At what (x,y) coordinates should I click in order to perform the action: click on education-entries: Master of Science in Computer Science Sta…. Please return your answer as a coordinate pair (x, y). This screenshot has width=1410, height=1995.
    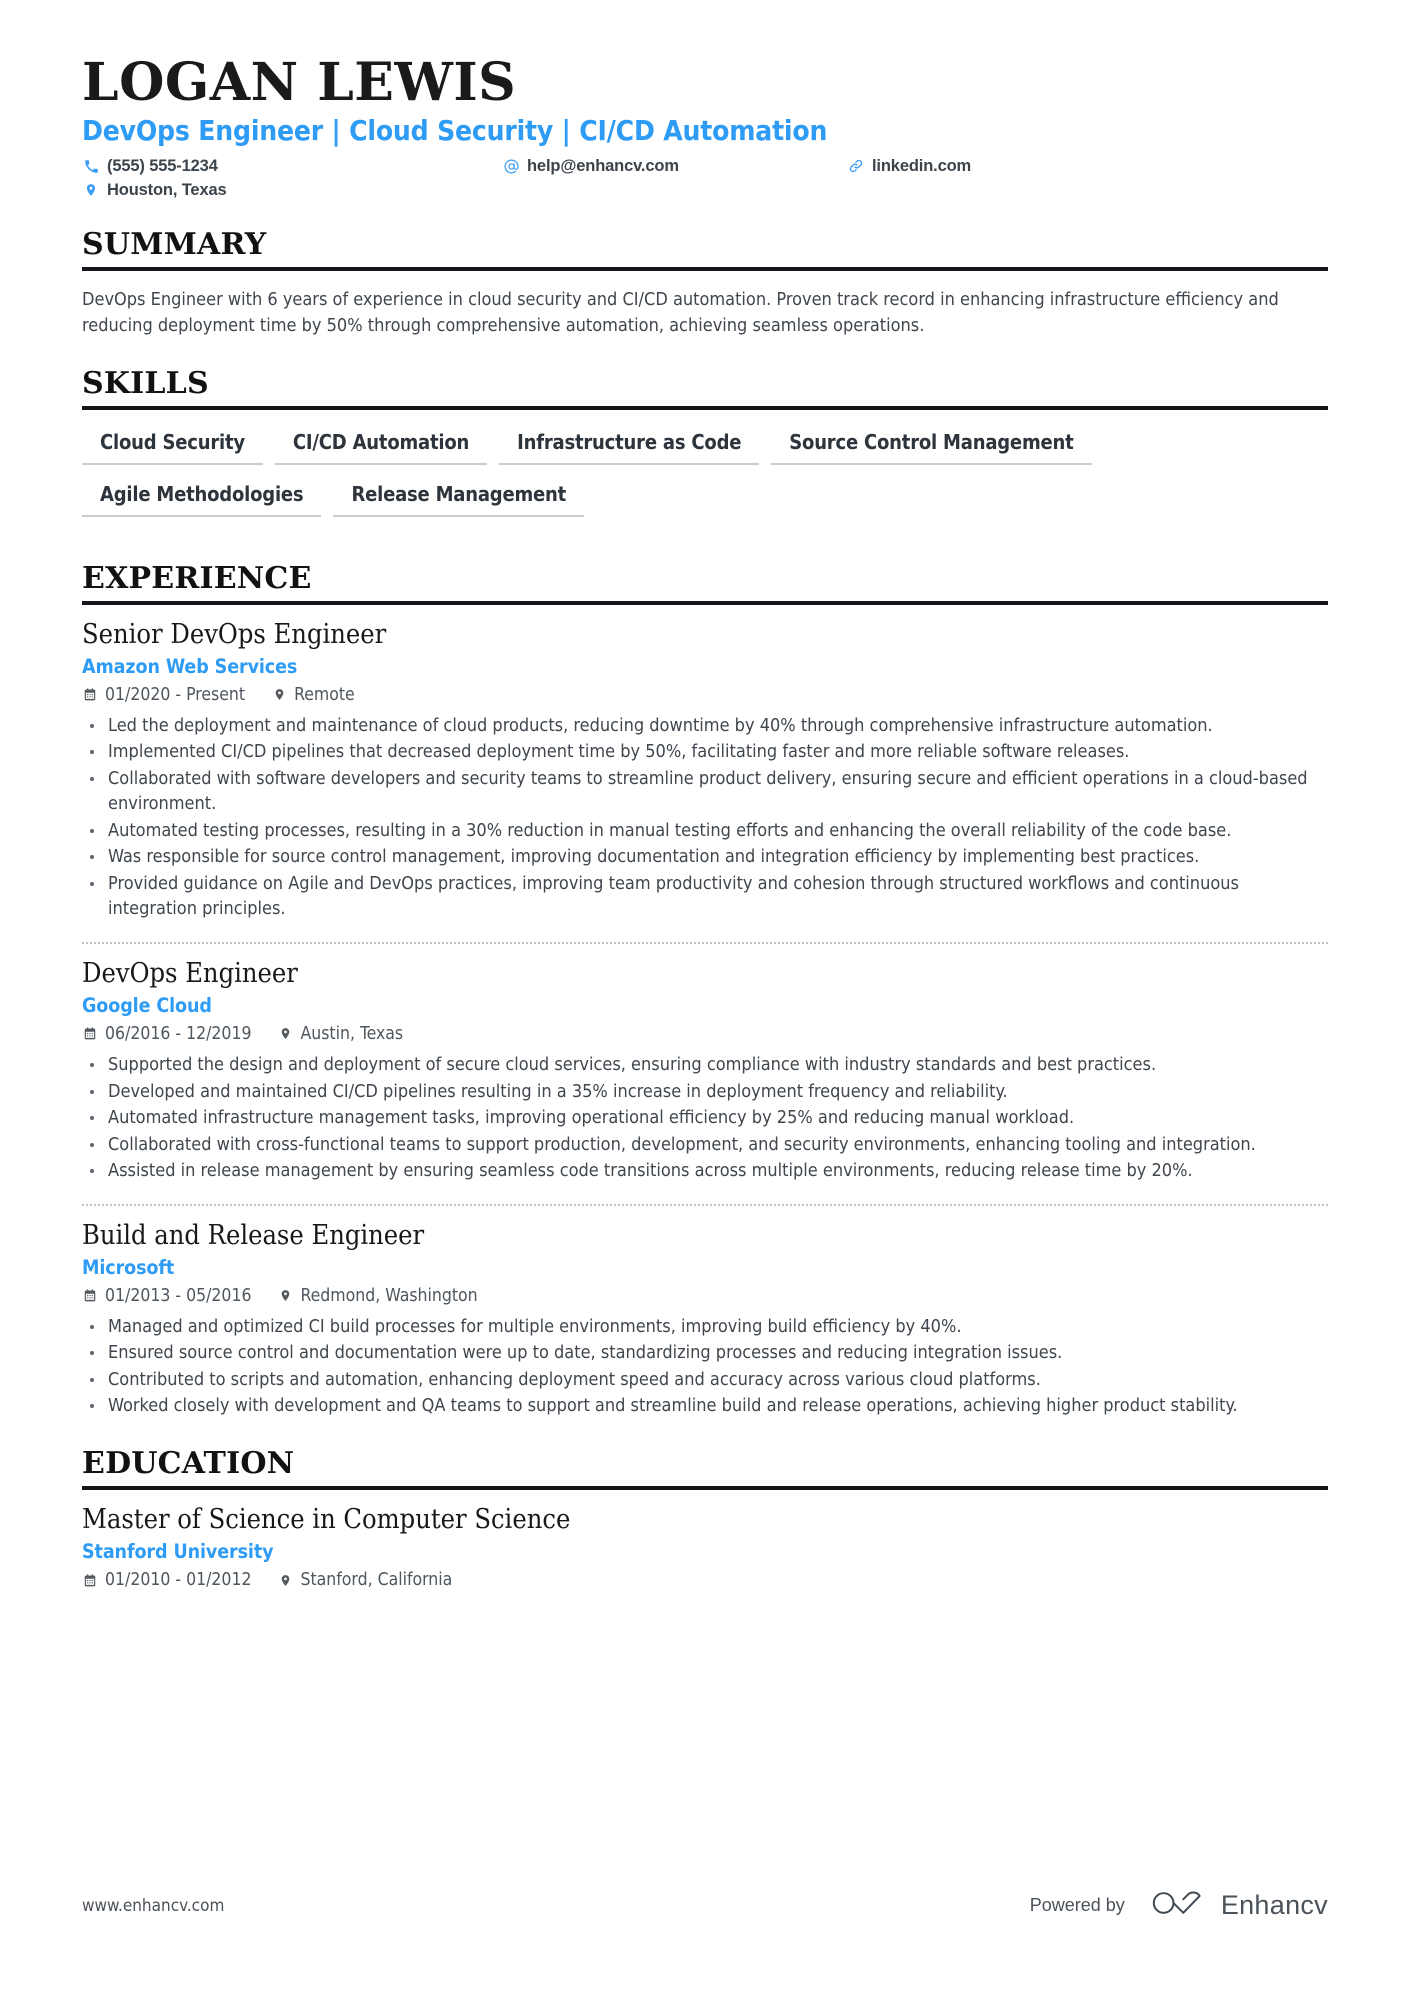
    Looking at the image, I should click on (705, 1540).